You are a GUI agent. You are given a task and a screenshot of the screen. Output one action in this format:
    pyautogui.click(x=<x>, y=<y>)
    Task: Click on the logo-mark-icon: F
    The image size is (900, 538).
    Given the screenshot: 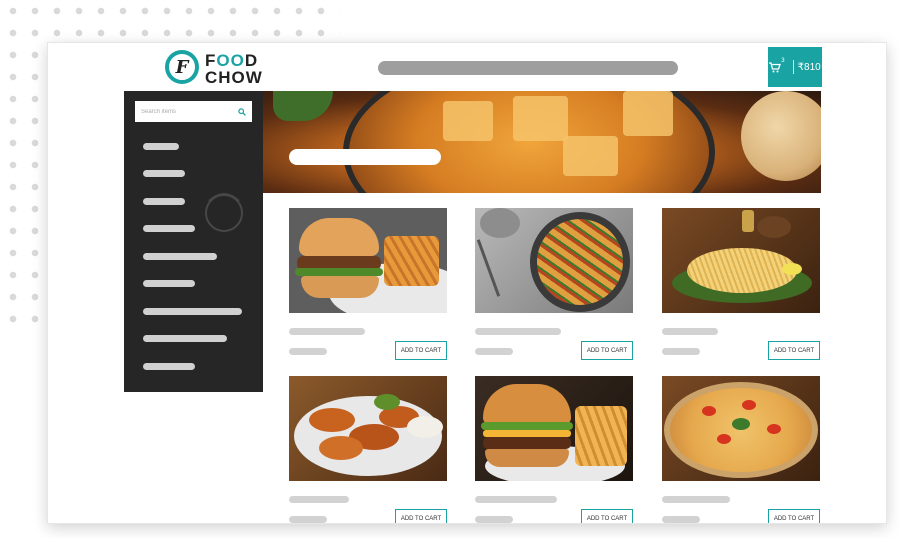 What is the action you would take?
    pyautogui.click(x=182, y=67)
    